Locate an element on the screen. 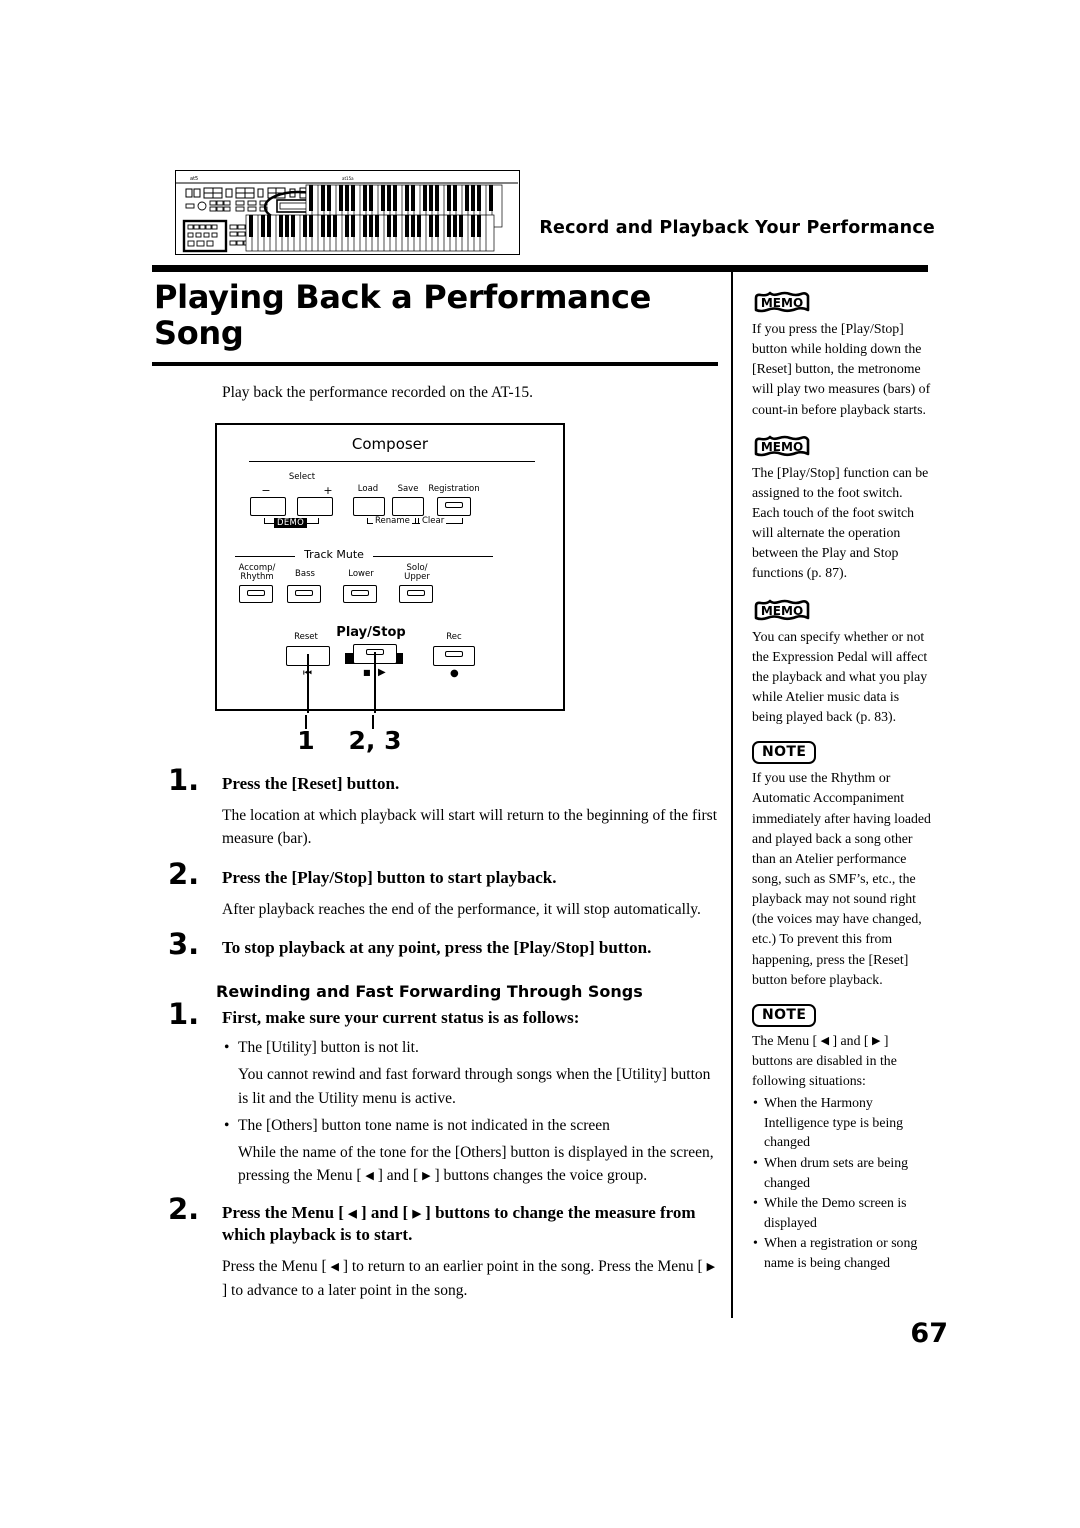  step2-body-pre: Press the Menu [ is located at coordinates (276, 1267).